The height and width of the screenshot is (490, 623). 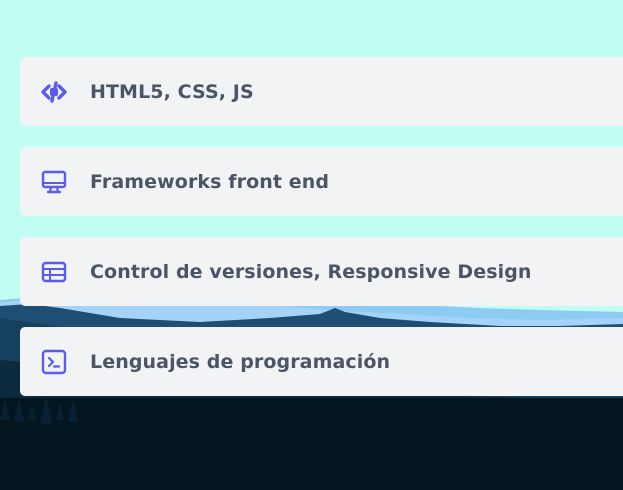 What do you see at coordinates (54, 182) in the screenshot?
I see `desktop-icon` at bounding box center [54, 182].